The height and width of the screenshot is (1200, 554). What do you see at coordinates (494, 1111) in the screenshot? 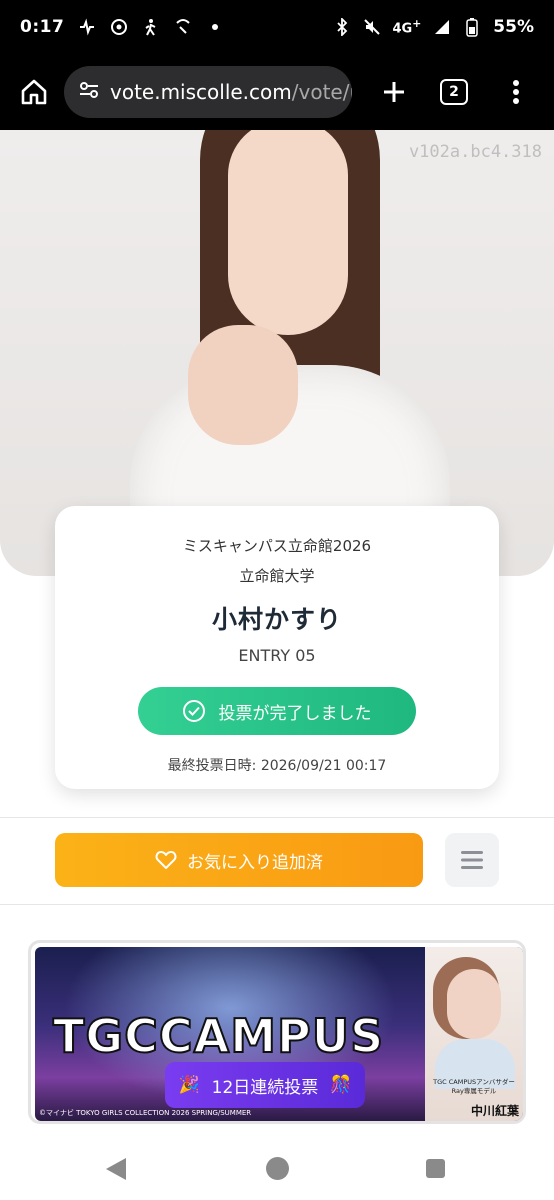
I see `model-name: 中川紅葉` at bounding box center [494, 1111].